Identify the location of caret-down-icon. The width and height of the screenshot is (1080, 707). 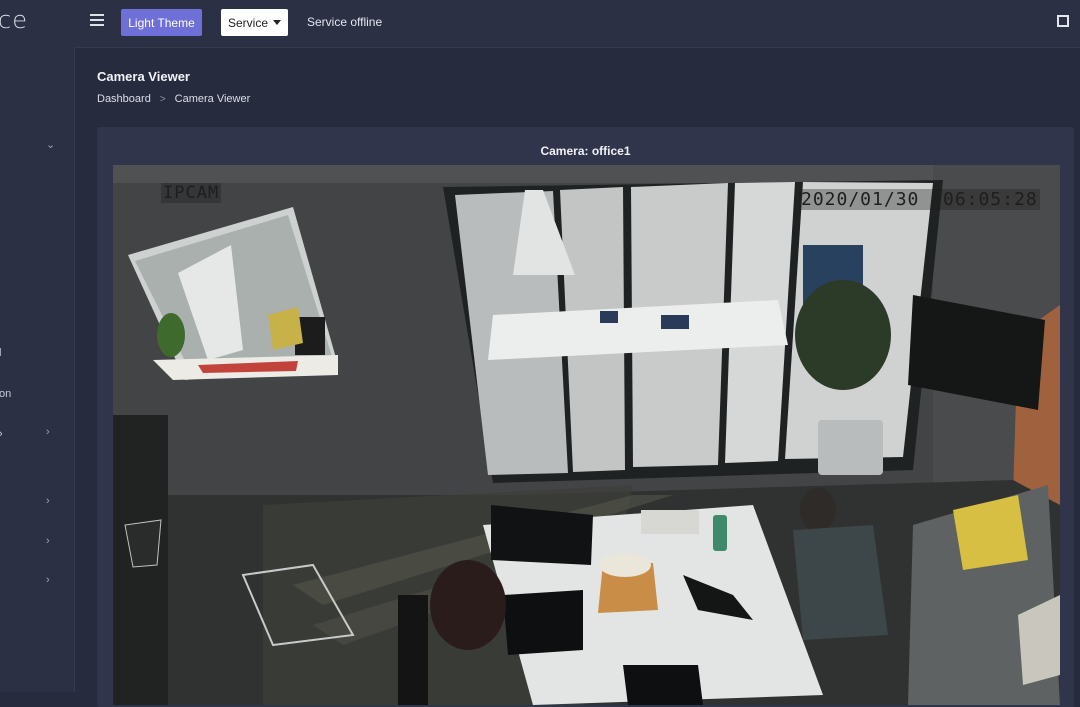
(277, 22).